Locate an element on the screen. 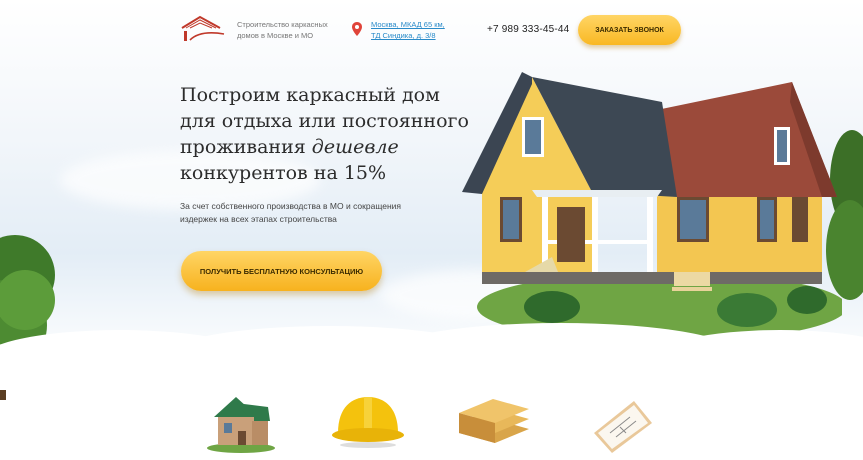 Image resolution: width=863 pixels, height=460 pixels. free-consultation-button: ПОЛУЧИТЬ БЕСПЛАТНУЮ КОНСУЛЬТАЦИЮ is located at coordinates (281, 271).